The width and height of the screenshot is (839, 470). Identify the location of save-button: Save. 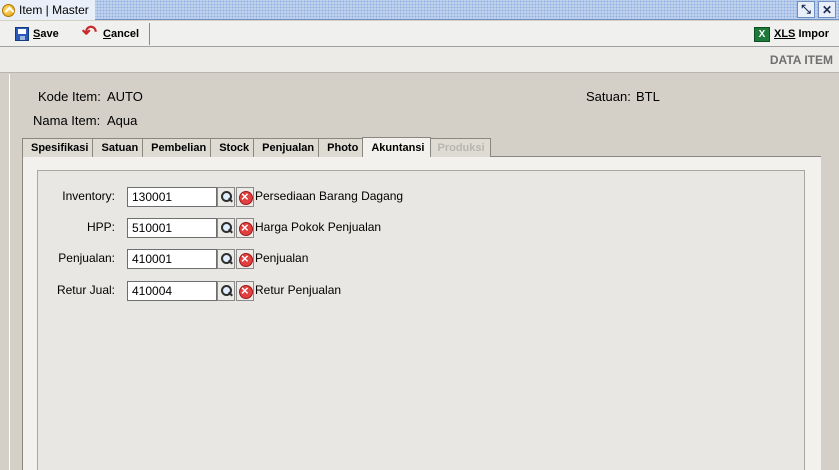
(37, 34).